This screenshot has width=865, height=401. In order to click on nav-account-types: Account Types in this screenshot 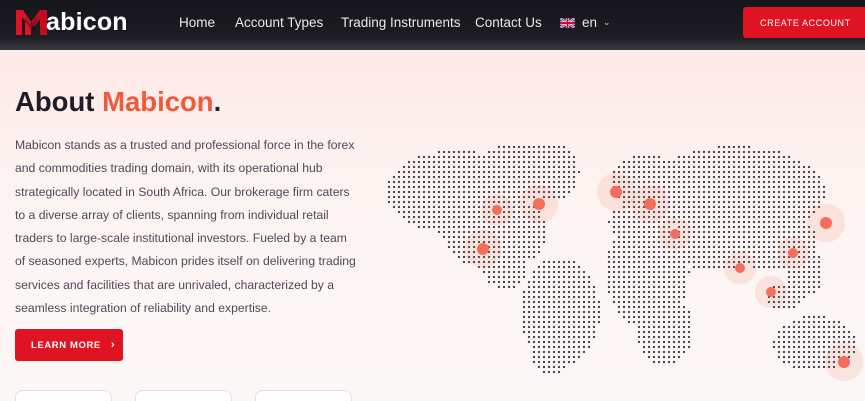, I will do `click(279, 22)`.